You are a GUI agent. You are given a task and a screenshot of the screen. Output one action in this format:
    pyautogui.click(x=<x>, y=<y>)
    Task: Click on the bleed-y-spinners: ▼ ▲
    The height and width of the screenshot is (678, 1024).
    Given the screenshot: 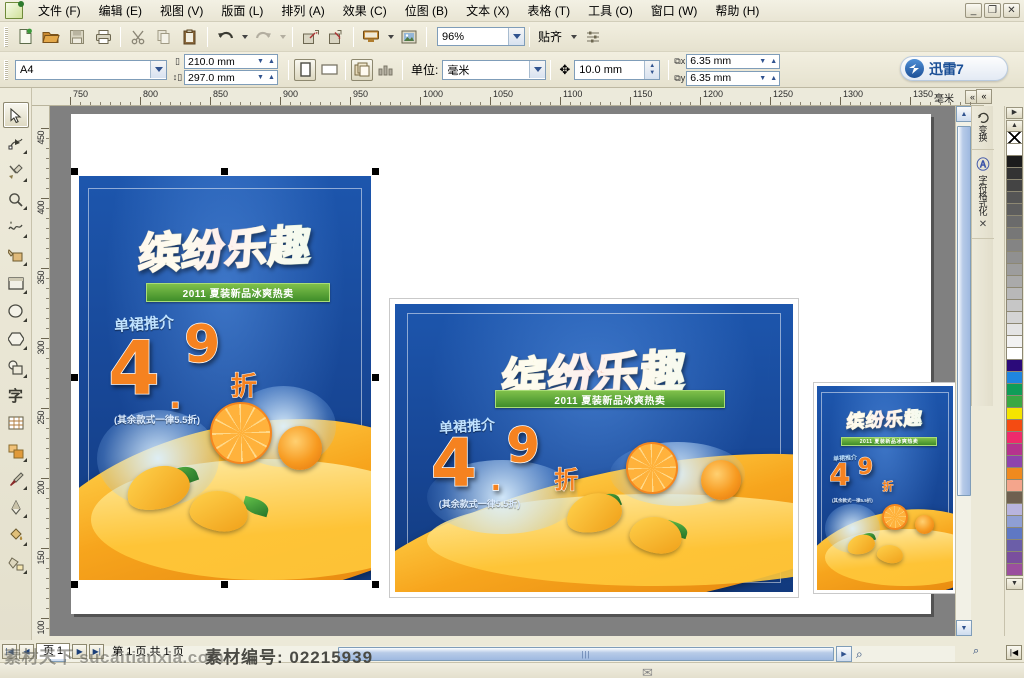 What is the action you would take?
    pyautogui.click(x=768, y=78)
    